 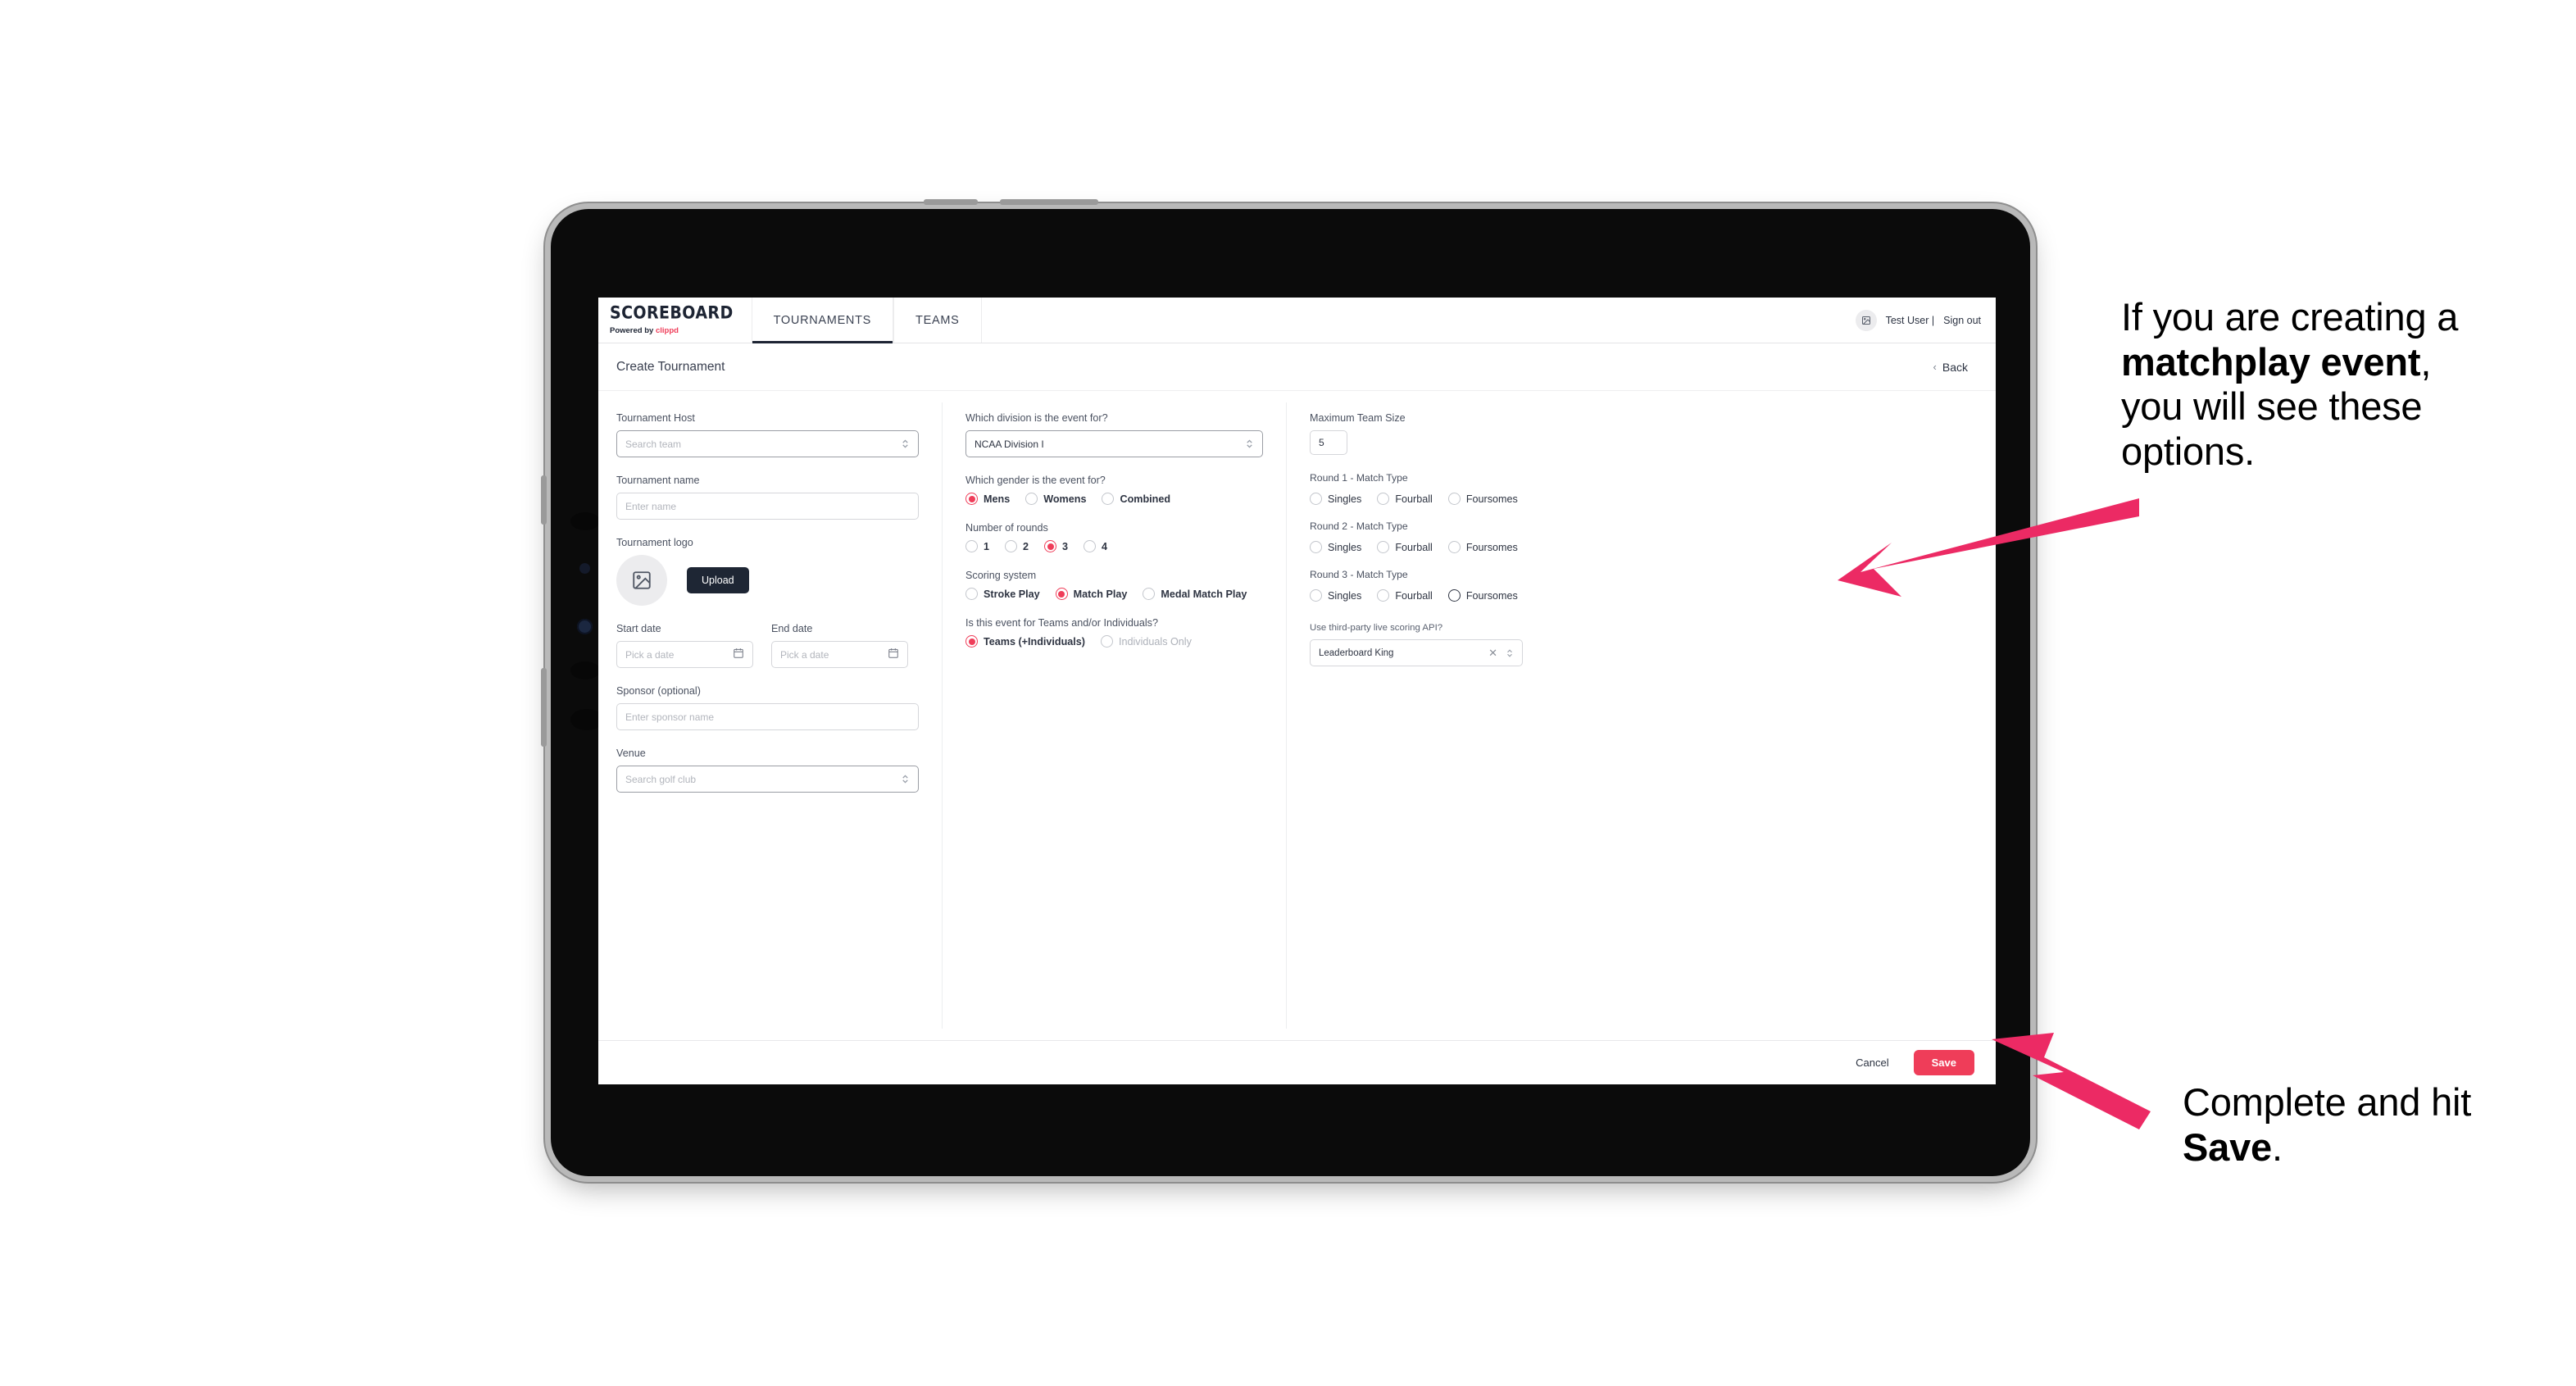 I want to click on close-icon: ✕, so click(x=1497, y=653).